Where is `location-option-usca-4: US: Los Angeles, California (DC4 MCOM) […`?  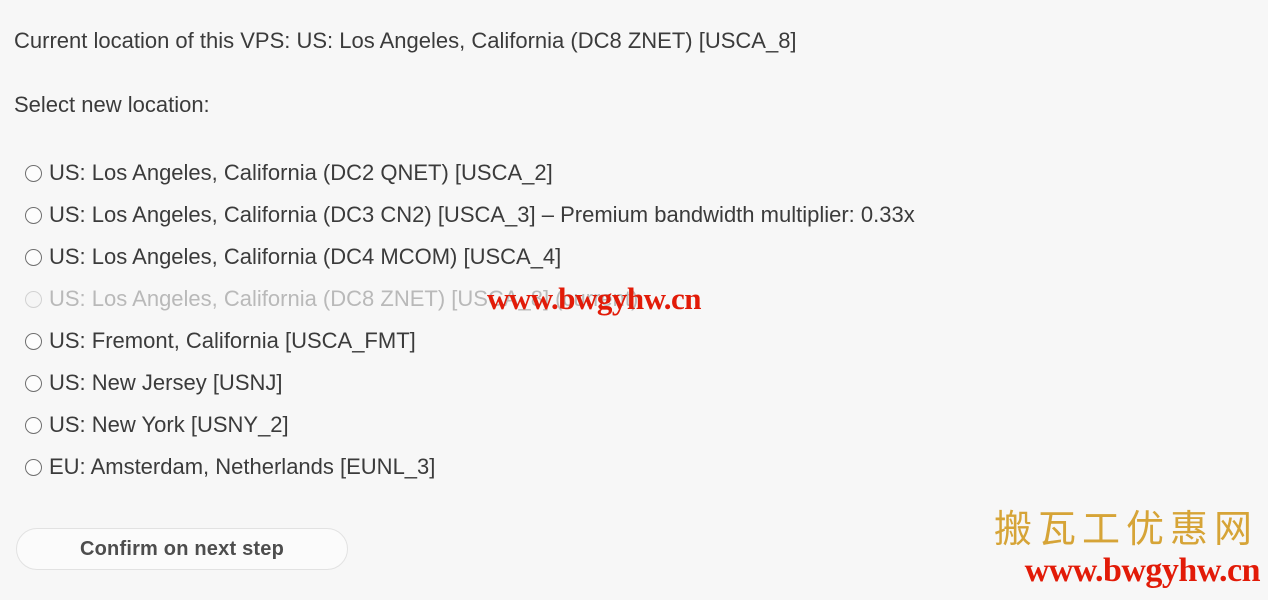
location-option-usca-4: US: Los Angeles, California (DC4 MCOM) [… is located at coordinates (634, 257).